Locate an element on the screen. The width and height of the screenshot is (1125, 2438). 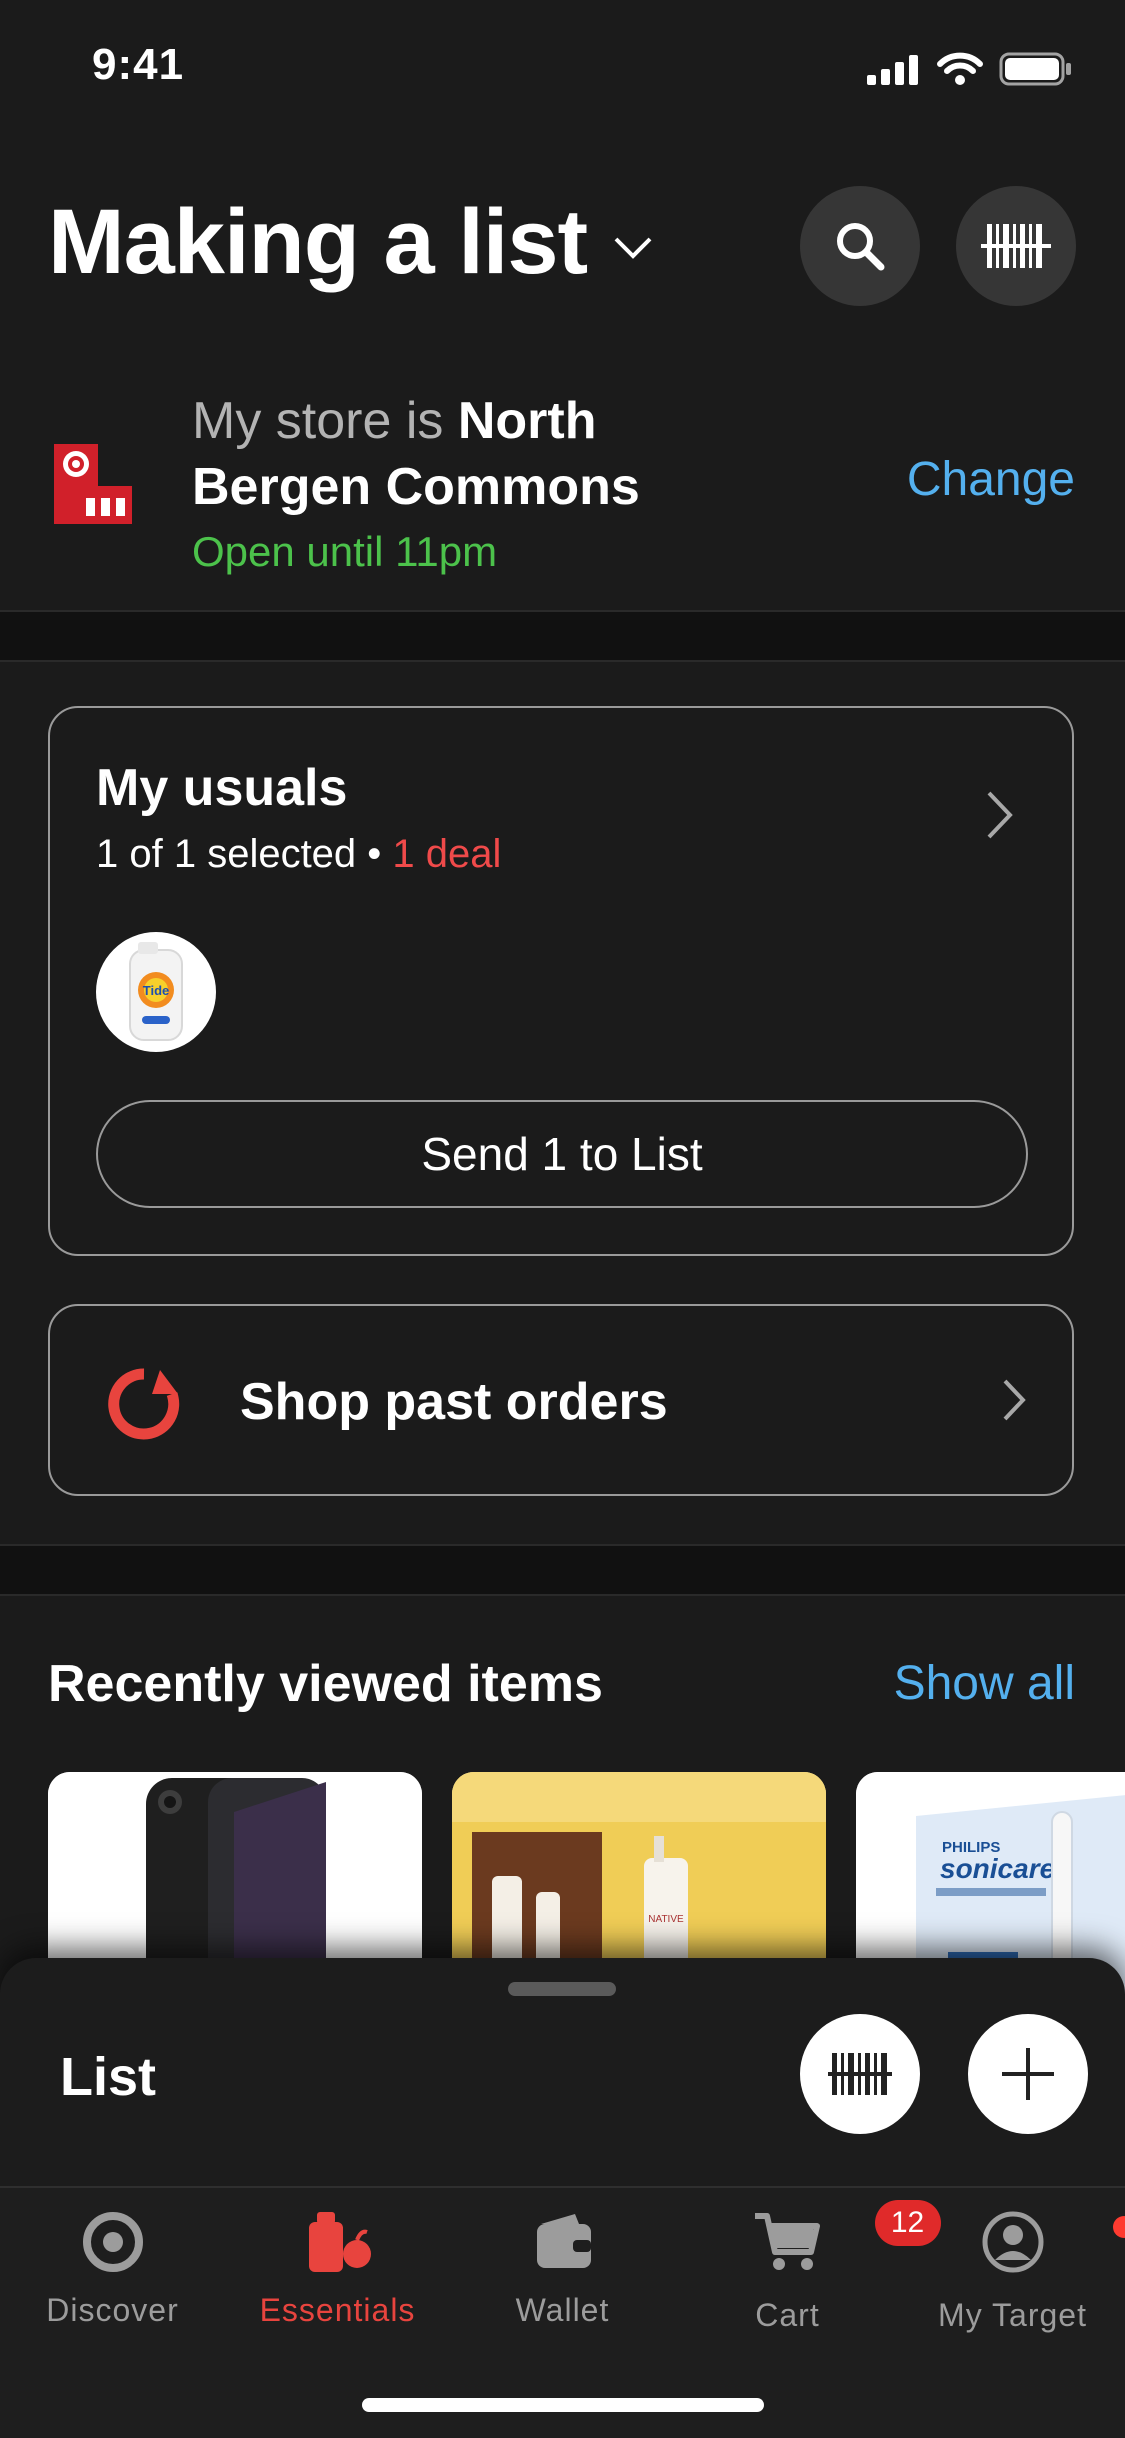
list-sheet-title: List is located at coordinates (108, 2077).